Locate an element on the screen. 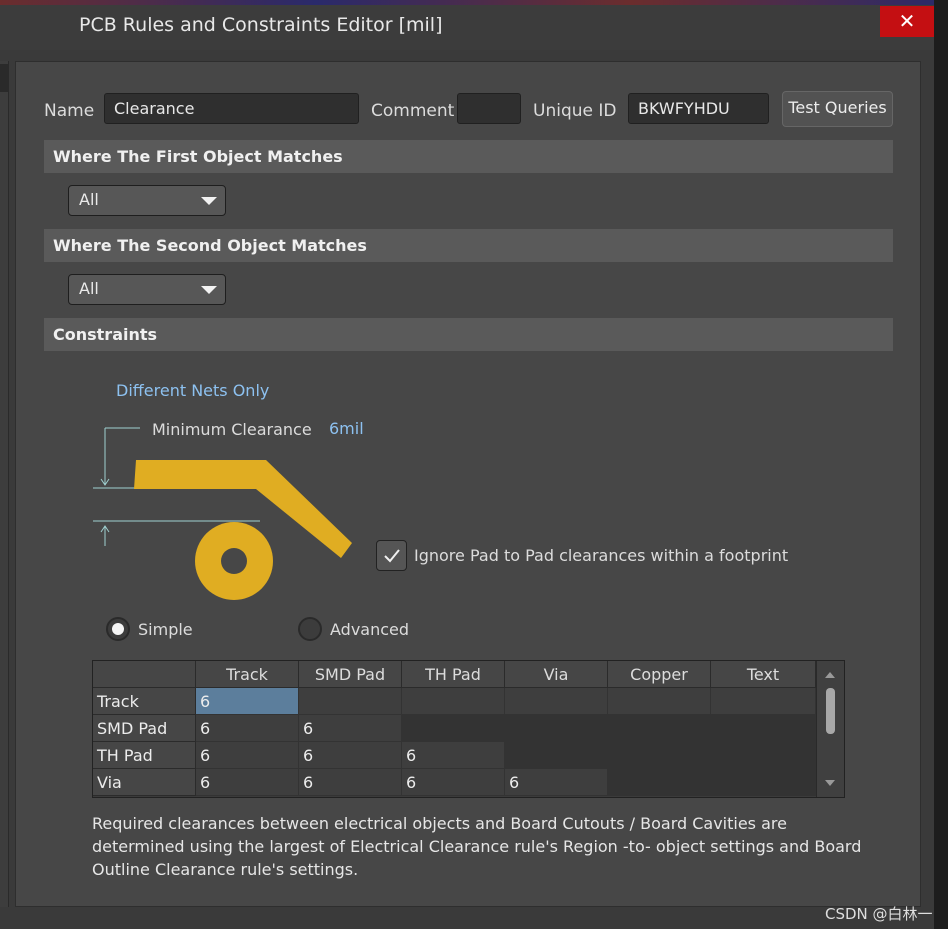 Image resolution: width=948 pixels, height=929 pixels. unique-id-label: Unique ID is located at coordinates (575, 111).